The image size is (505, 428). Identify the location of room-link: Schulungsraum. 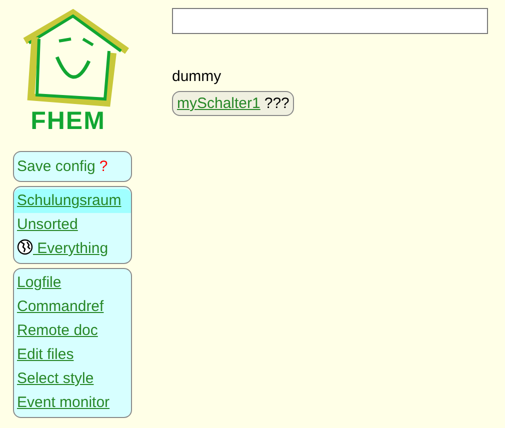
(72, 201).